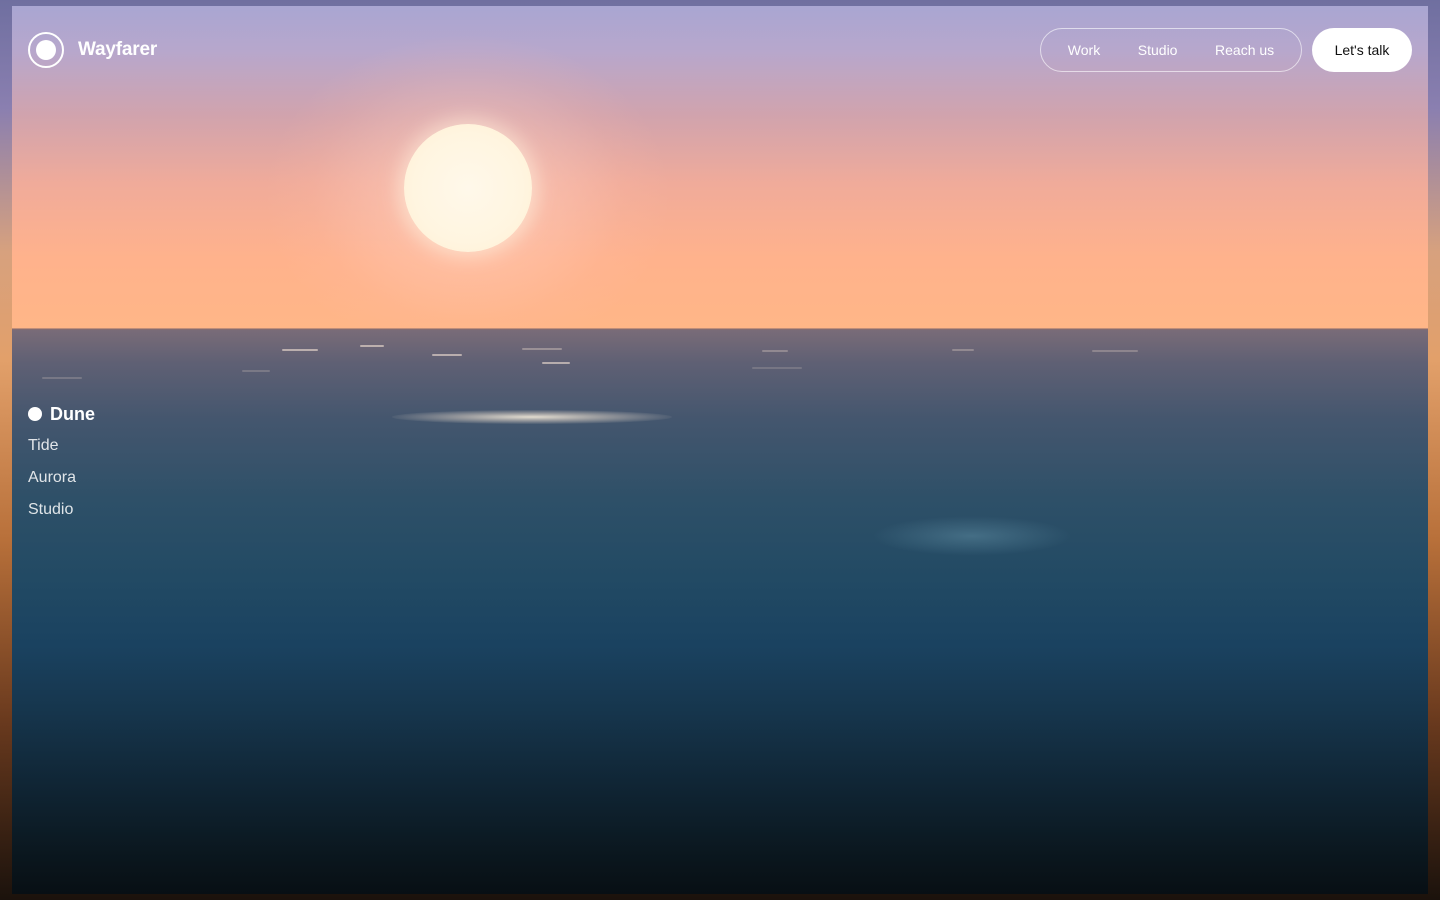  Describe the element at coordinates (1244, 50) in the screenshot. I see `nav-link-reach-us: Reach us` at that location.